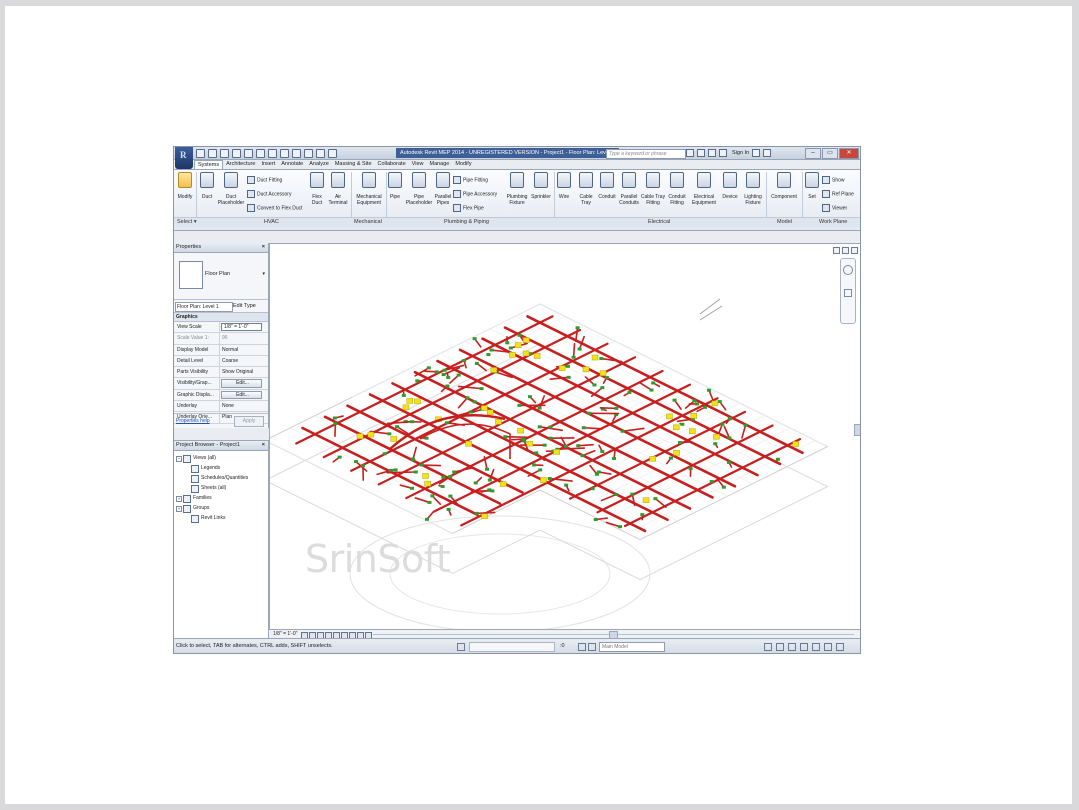  What do you see at coordinates (792, 647) in the screenshot?
I see `select-underlay-icon` at bounding box center [792, 647].